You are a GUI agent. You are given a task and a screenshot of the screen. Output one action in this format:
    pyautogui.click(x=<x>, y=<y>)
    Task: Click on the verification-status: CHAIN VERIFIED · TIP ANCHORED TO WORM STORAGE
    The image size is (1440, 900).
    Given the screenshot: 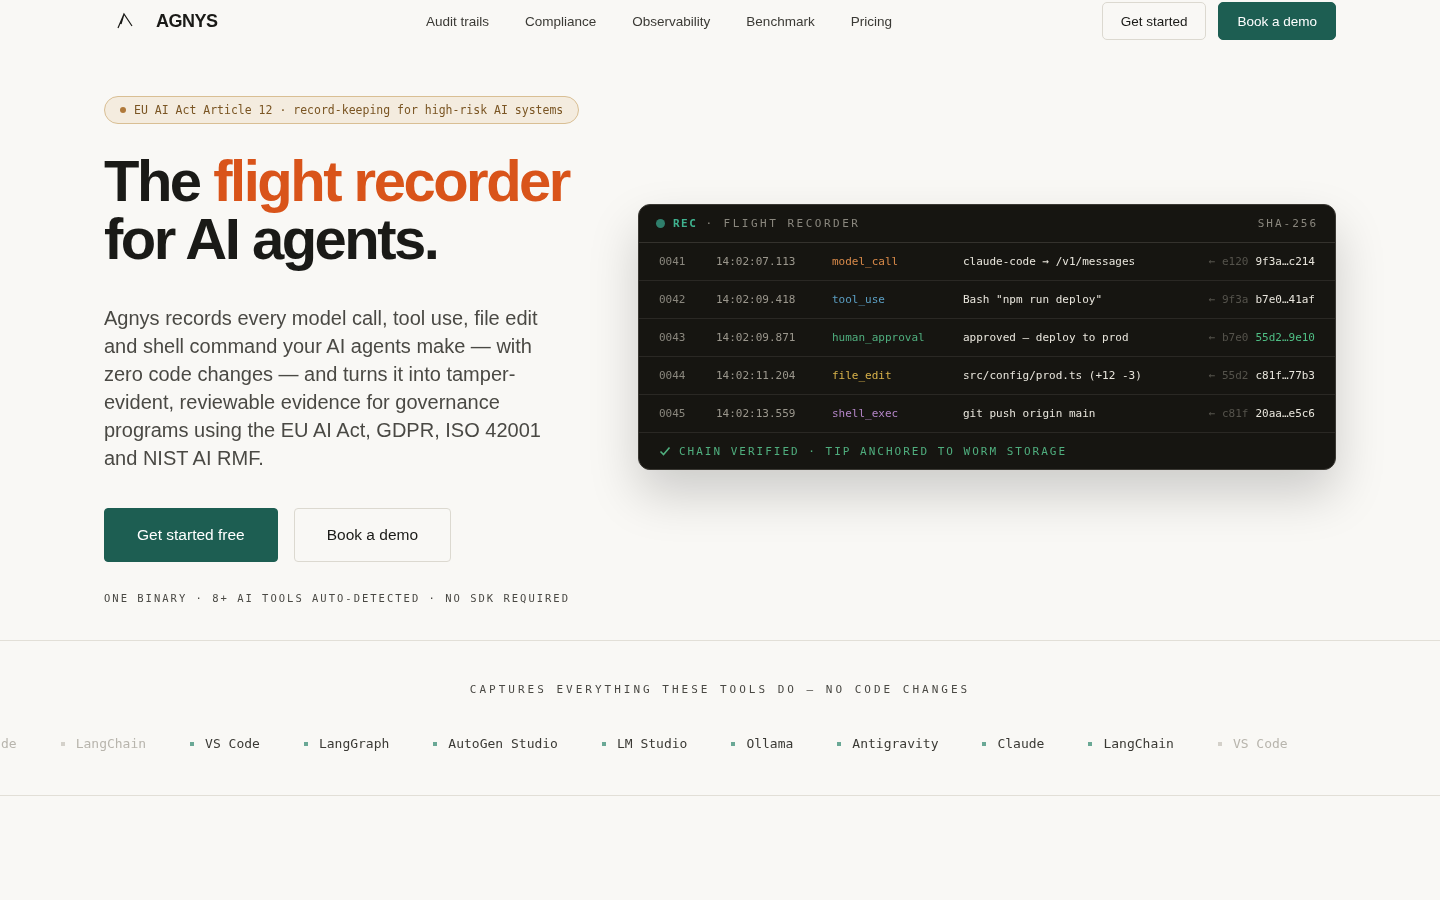 What is the action you would take?
    pyautogui.click(x=873, y=451)
    